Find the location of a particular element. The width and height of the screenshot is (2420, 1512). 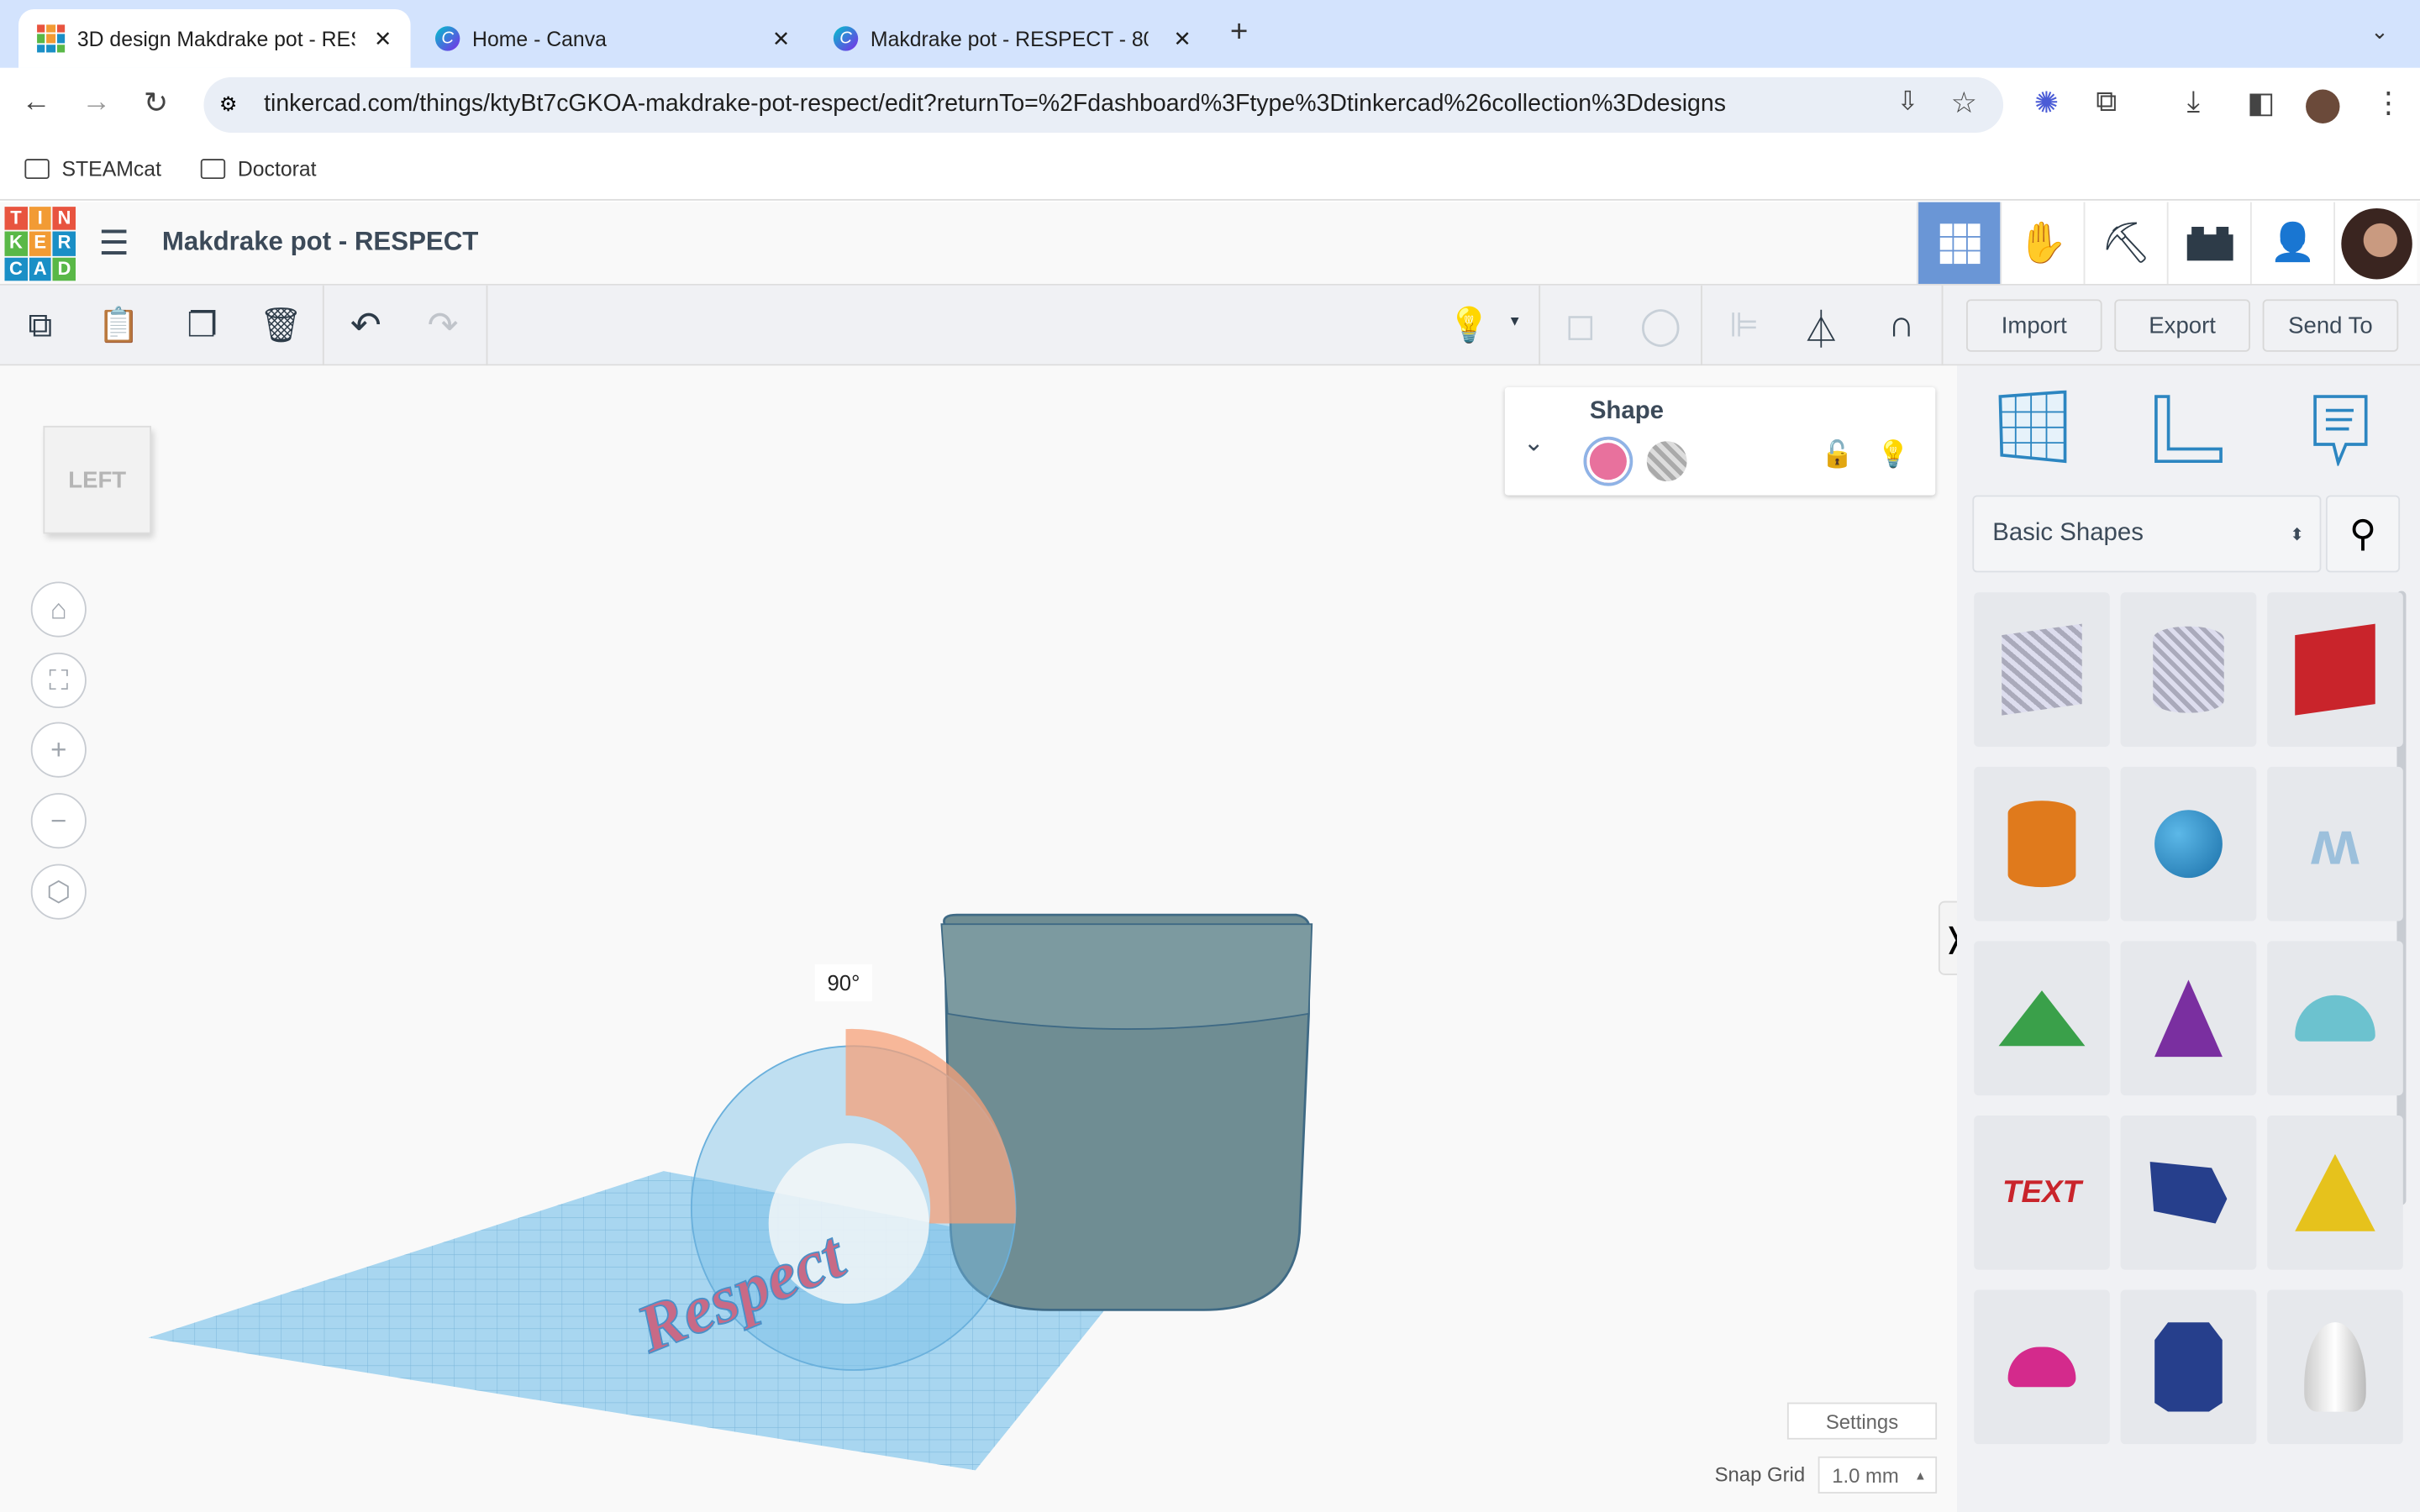

dropdown-arrow-icon: ▼ is located at coordinates (1514, 320).